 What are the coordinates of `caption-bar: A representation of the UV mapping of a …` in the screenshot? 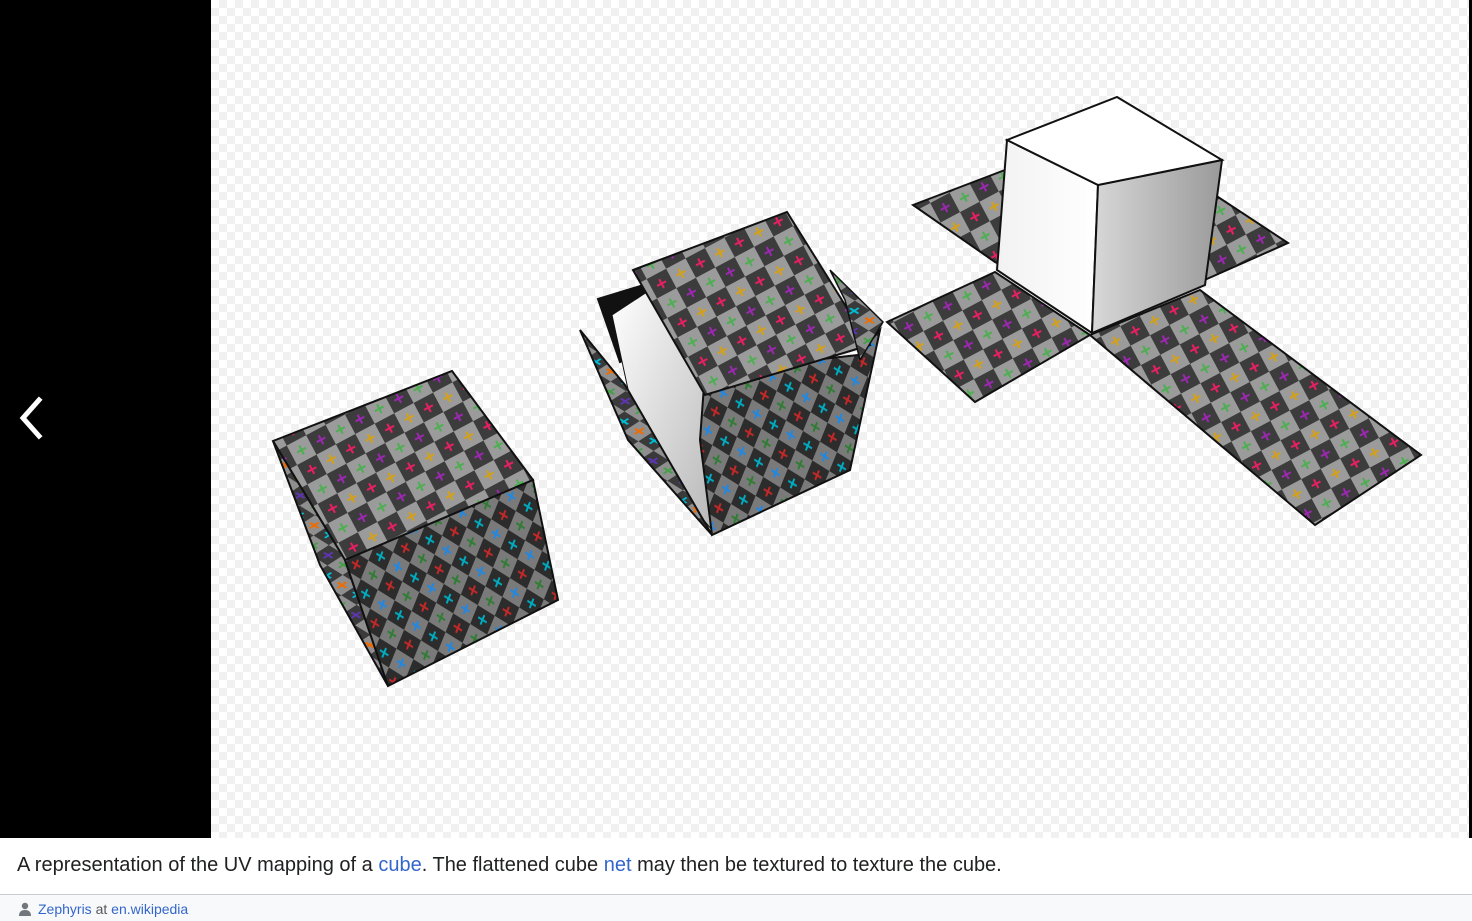 It's located at (736, 866).